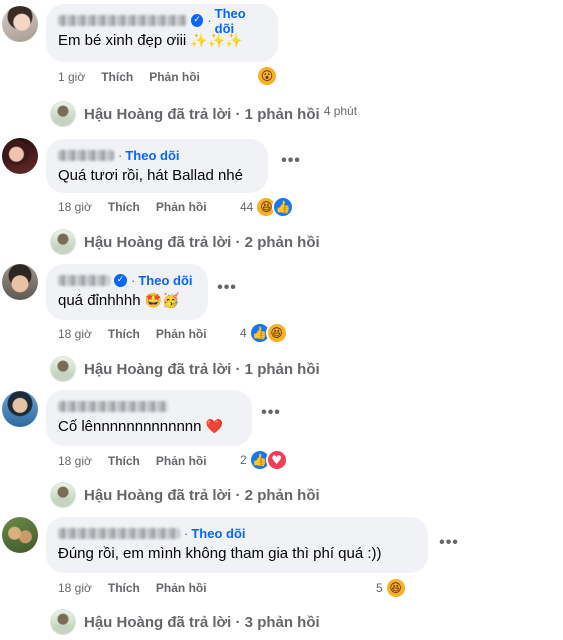 Image resolution: width=563 pixels, height=640 pixels. I want to click on view-replies-row: Hậu Hoàng đã trả lời · 3 phản hồi, so click(185, 622).